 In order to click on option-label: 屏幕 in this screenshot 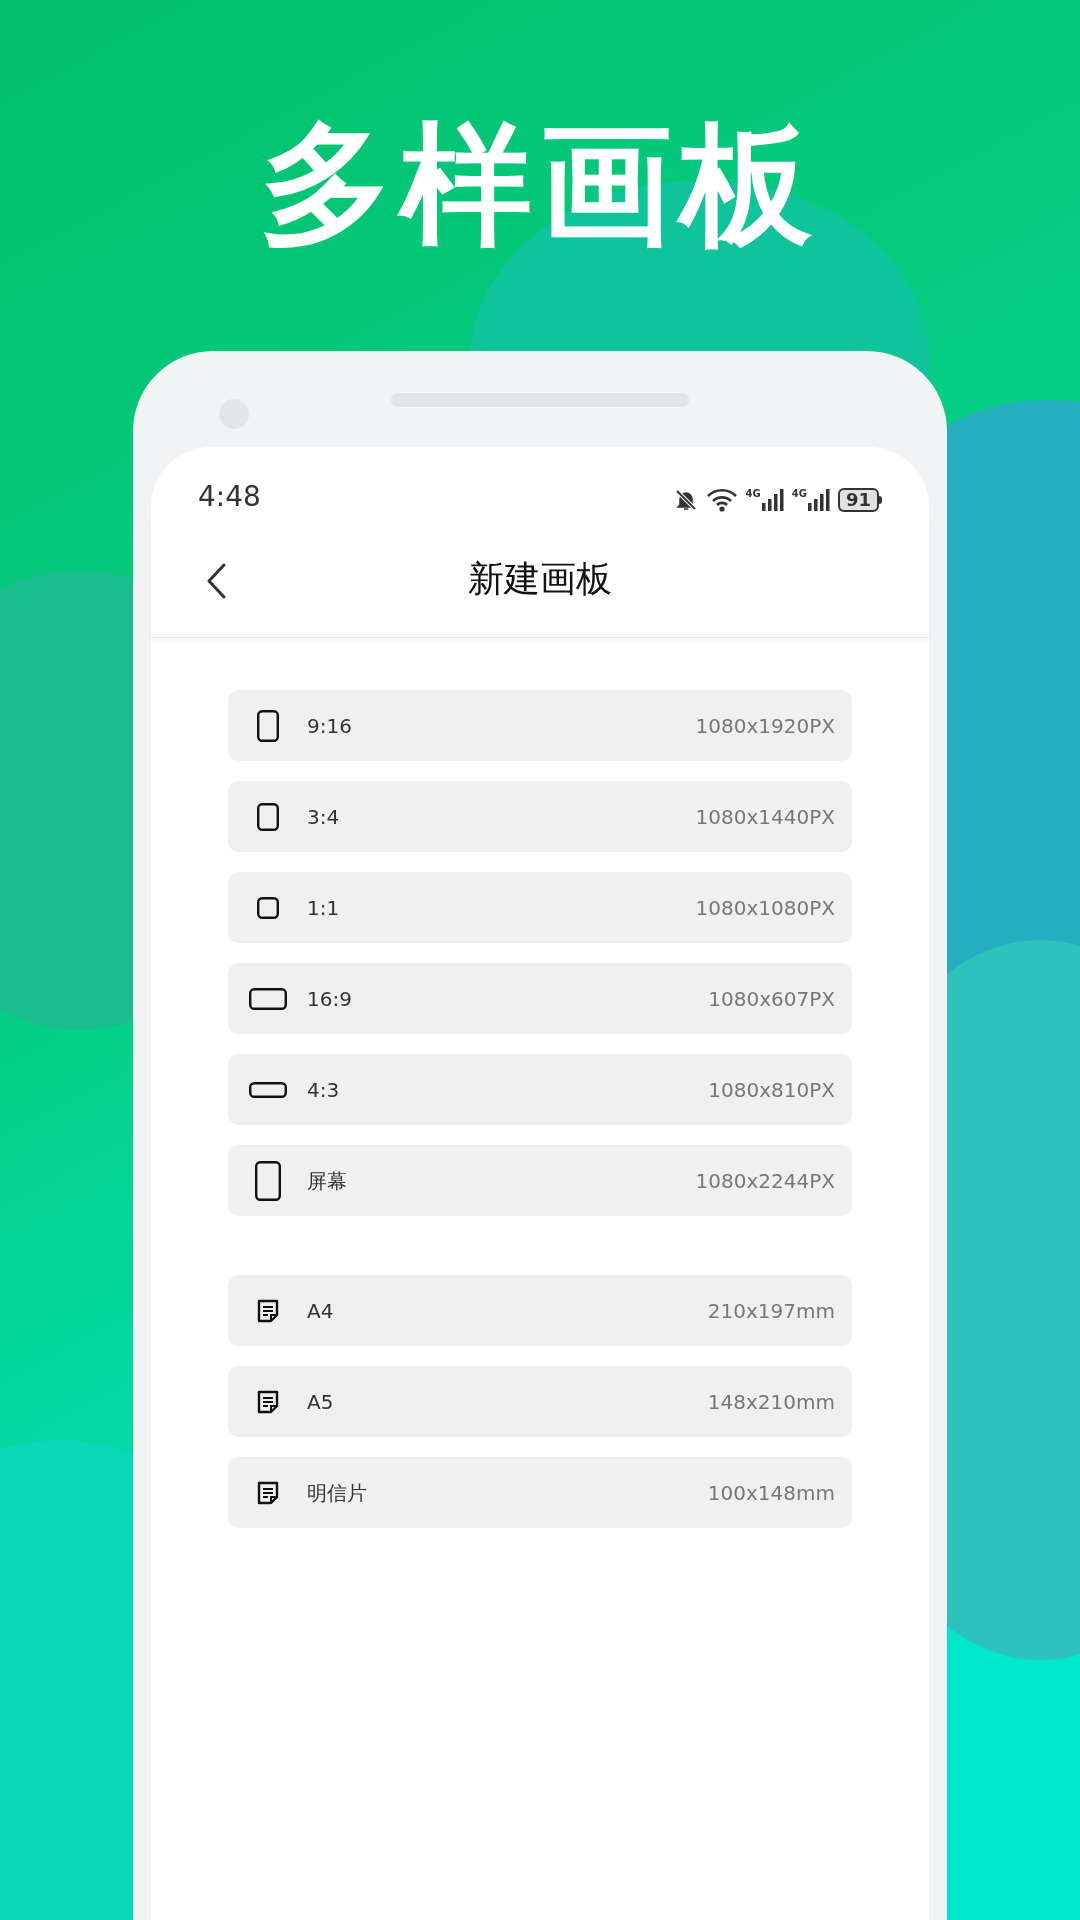, I will do `click(327, 1181)`.